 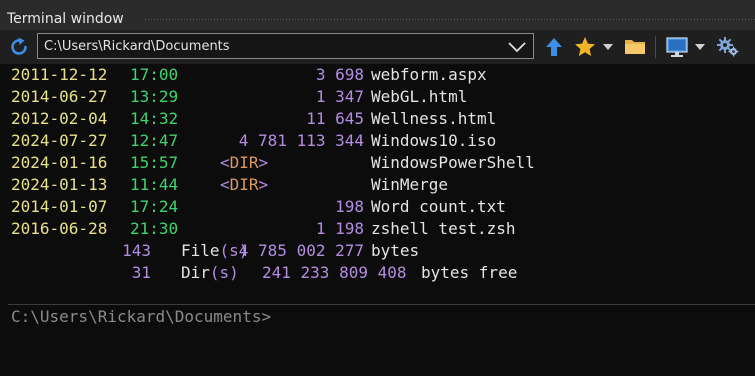 What do you see at coordinates (339, 228) in the screenshot?
I see `file-size: 1 198` at bounding box center [339, 228].